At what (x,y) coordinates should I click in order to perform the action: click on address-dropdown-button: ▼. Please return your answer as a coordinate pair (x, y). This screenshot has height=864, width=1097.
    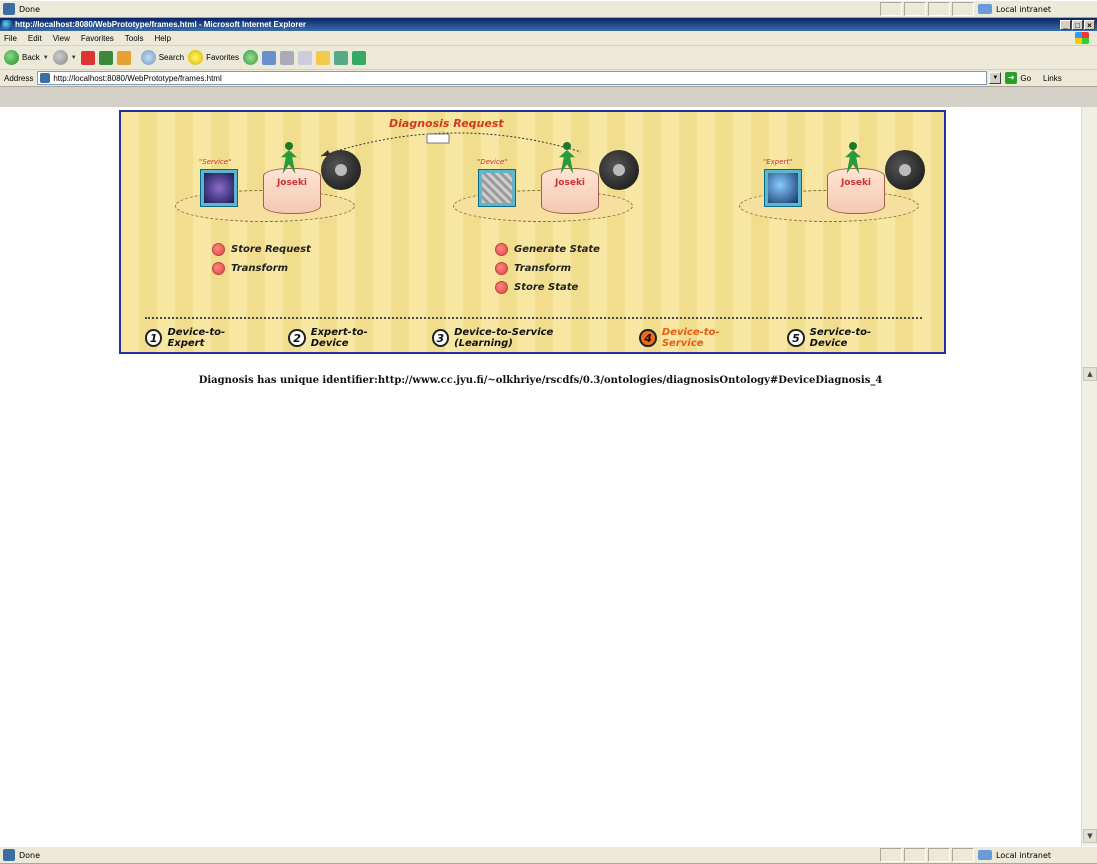
    Looking at the image, I should click on (995, 78).